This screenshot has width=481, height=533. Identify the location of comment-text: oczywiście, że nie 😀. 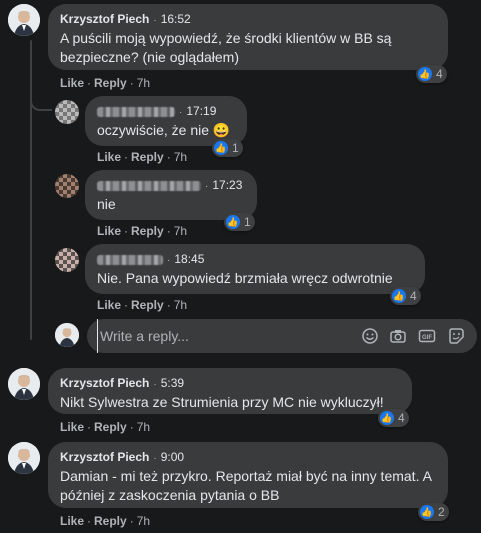
(164, 130).